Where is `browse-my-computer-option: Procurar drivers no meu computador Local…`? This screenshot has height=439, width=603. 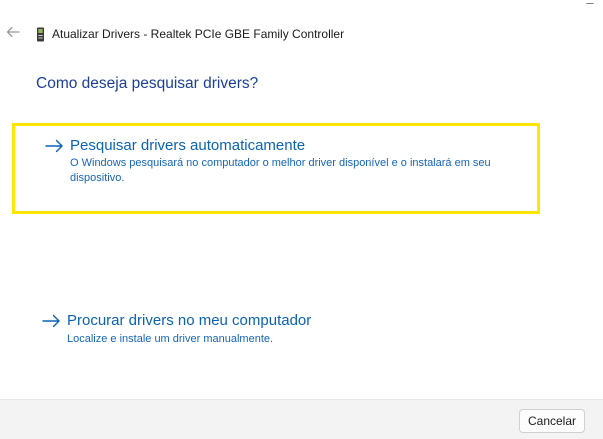
browse-my-computer-option: Procurar drivers no meu computador Local… is located at coordinates (276, 331).